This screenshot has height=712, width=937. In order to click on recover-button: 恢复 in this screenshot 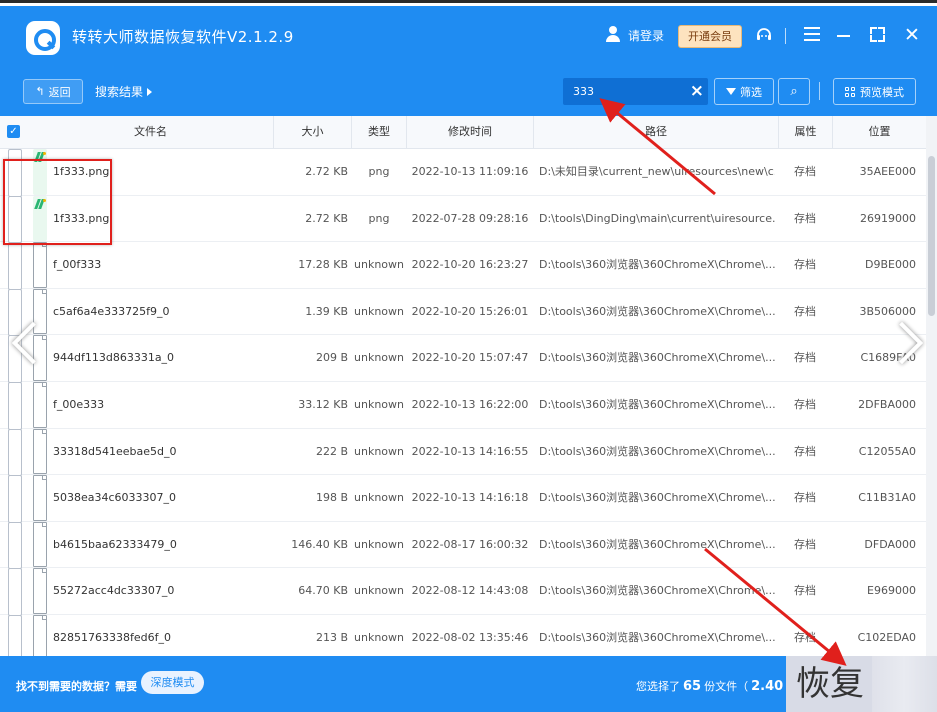, I will do `click(861, 684)`.